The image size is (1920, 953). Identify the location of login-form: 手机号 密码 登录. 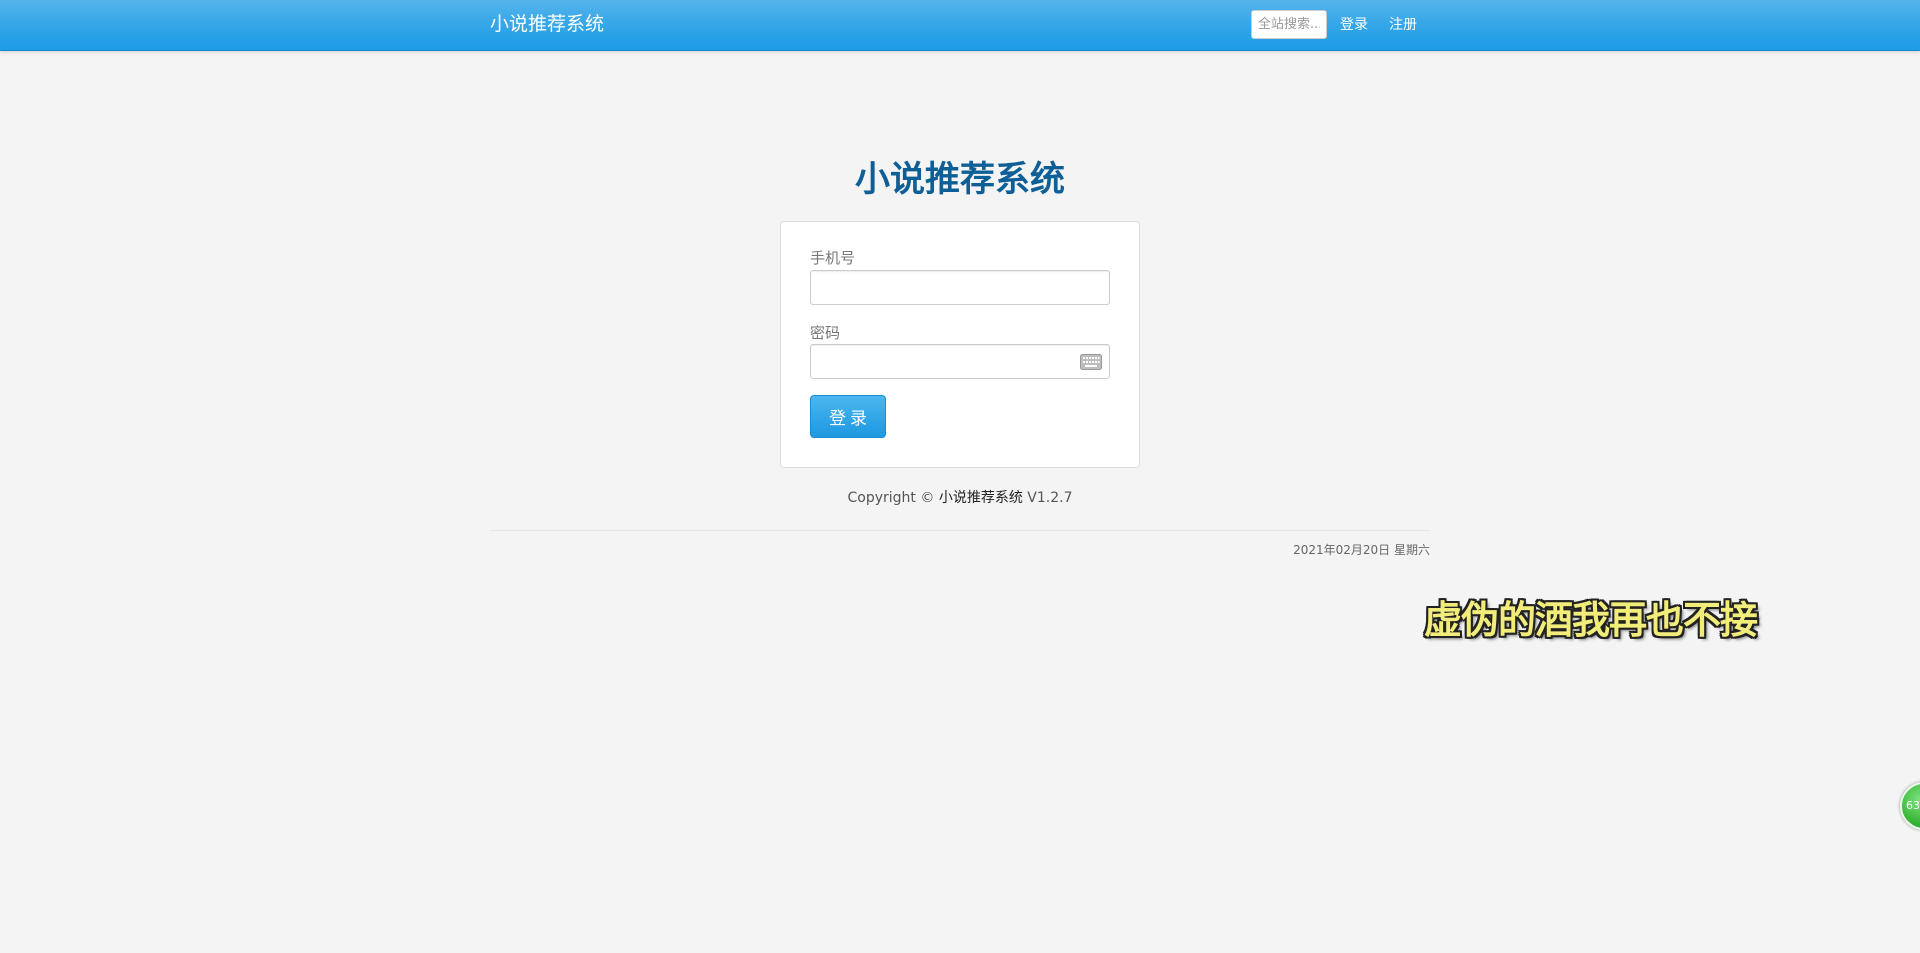
(960, 344).